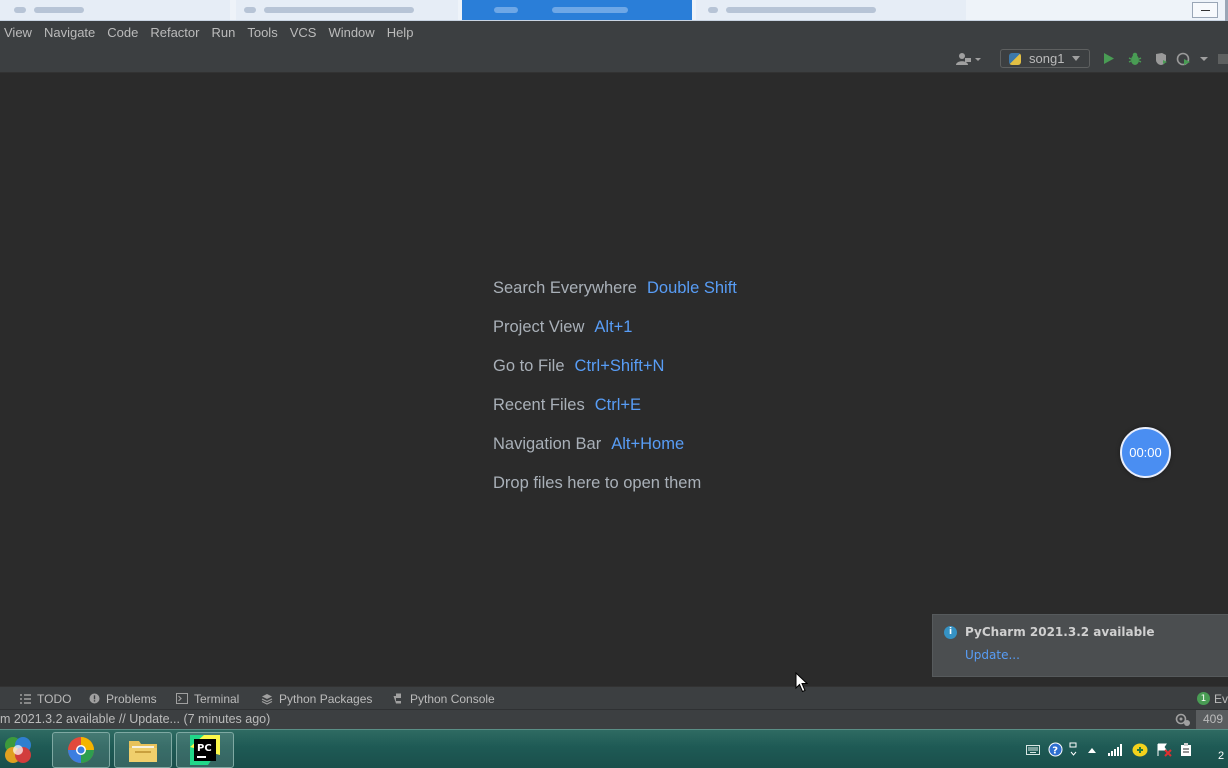 This screenshot has height=768, width=1228. I want to click on dock-icon, so click(1073, 750).